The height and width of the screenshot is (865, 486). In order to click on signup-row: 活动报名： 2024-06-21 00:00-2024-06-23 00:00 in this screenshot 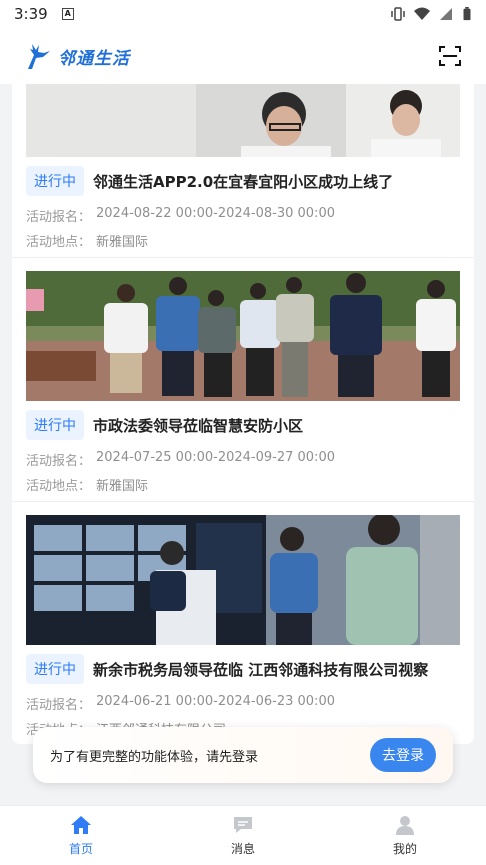, I will do `click(243, 703)`.